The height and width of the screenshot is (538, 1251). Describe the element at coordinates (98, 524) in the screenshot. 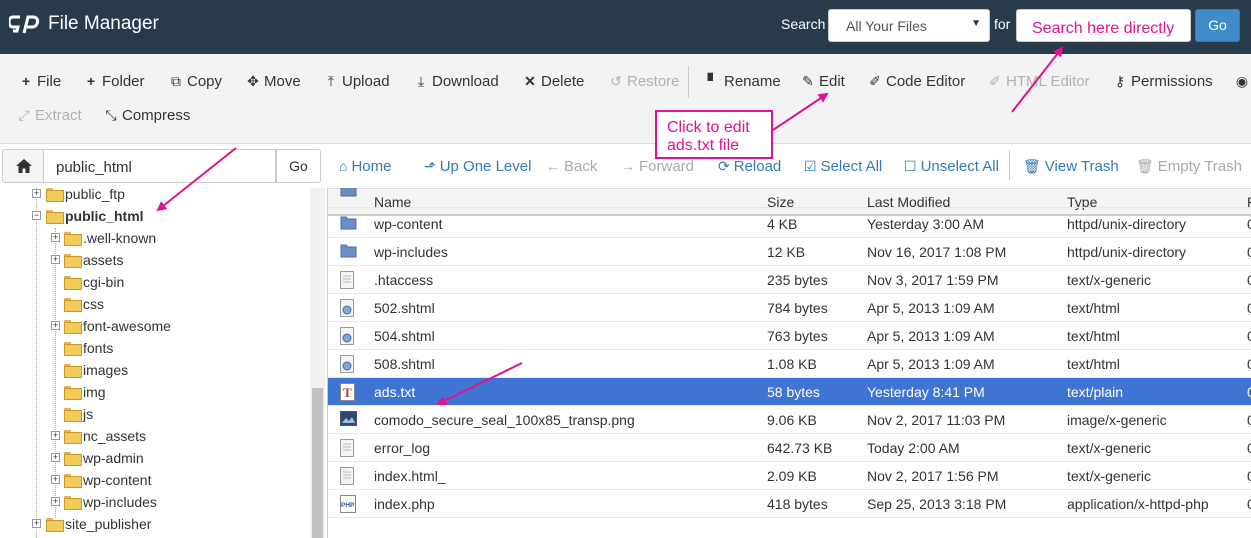

I see `tree-item-site-publisher: site_publisher` at that location.